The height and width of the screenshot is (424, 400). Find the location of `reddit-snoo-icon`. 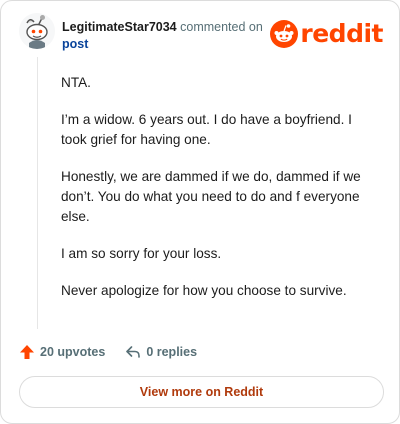

reddit-snoo-icon is located at coordinates (284, 34).